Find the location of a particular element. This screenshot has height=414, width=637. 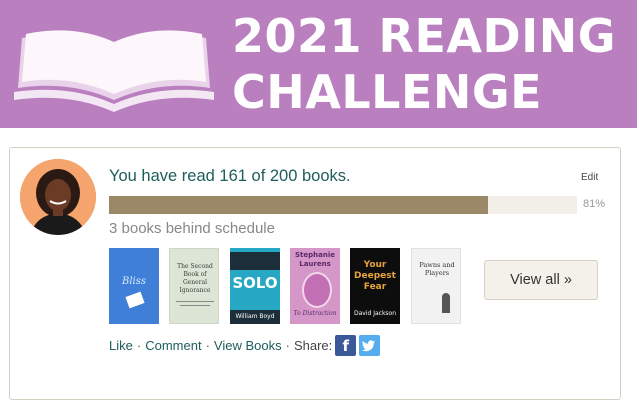

book-cover-solo: SOLO William Boyd is located at coordinates (255, 286).